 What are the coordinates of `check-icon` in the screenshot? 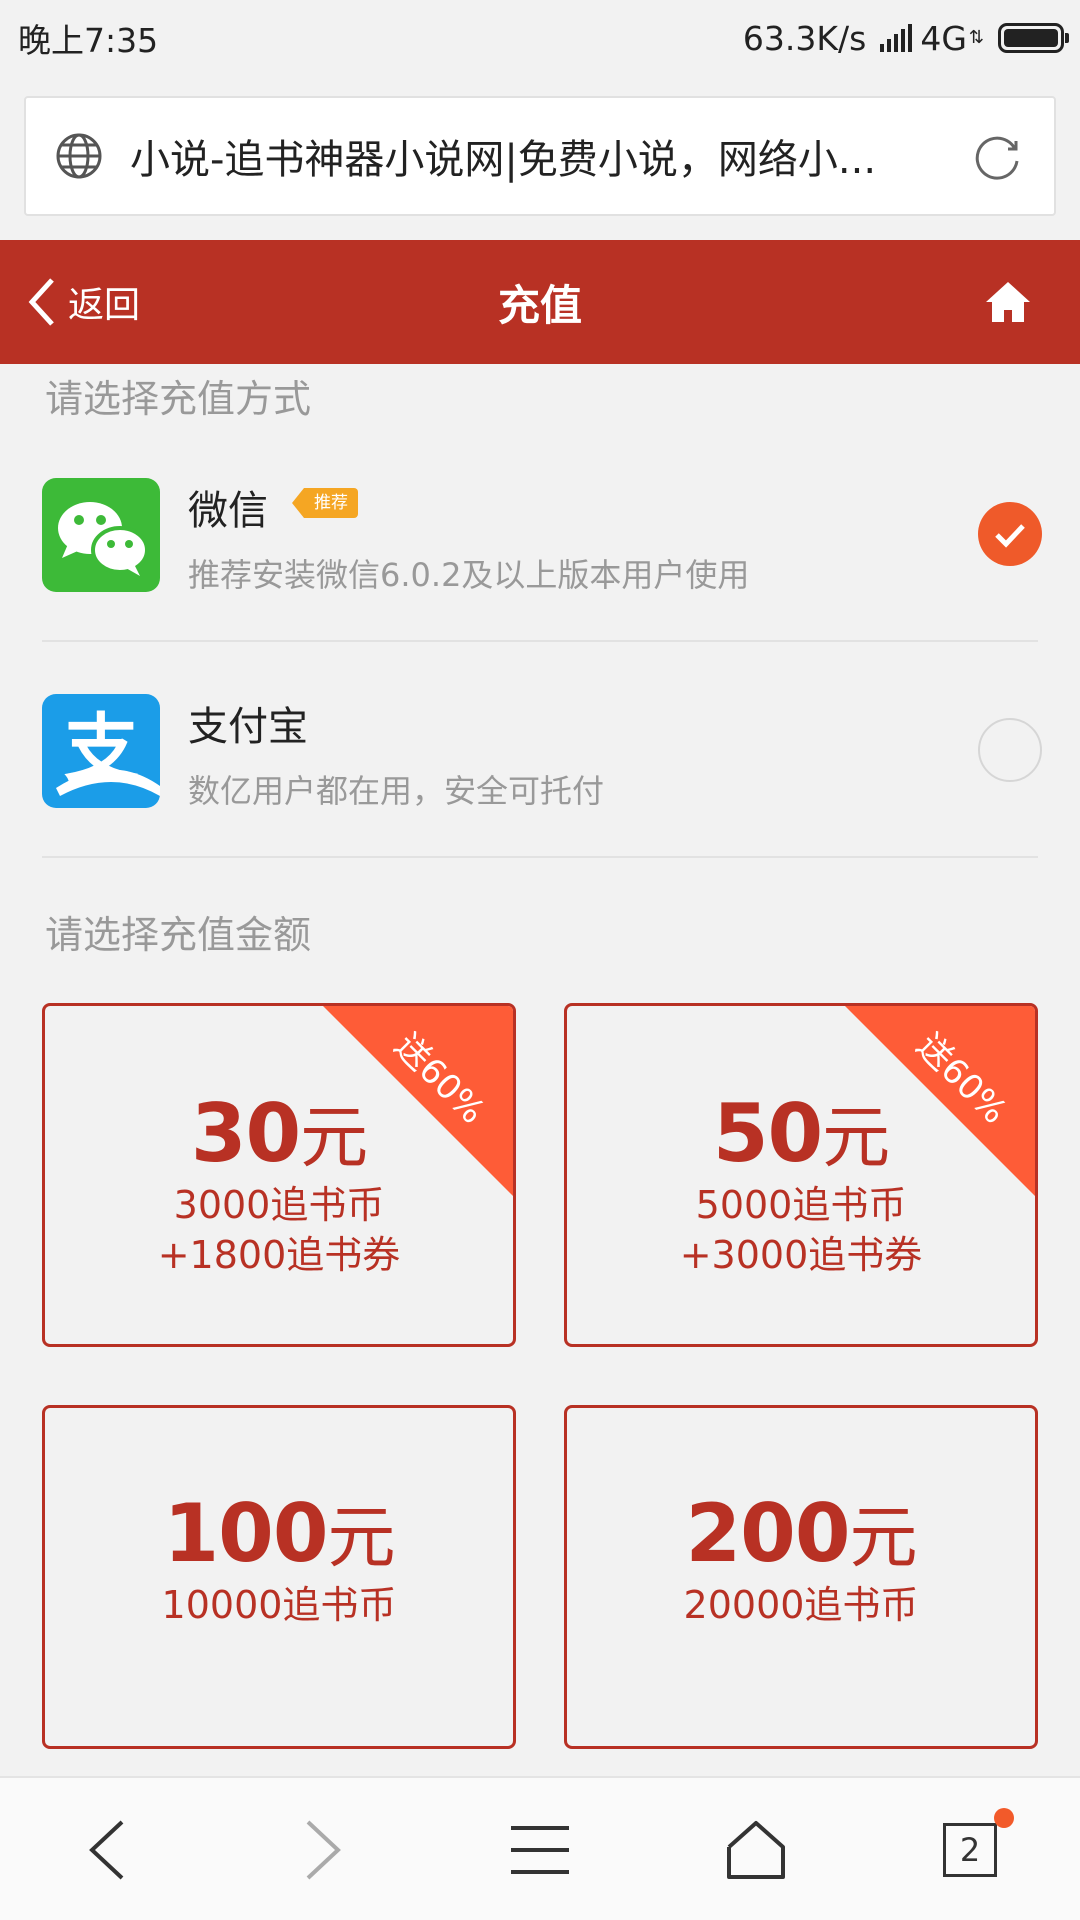 It's located at (1010, 536).